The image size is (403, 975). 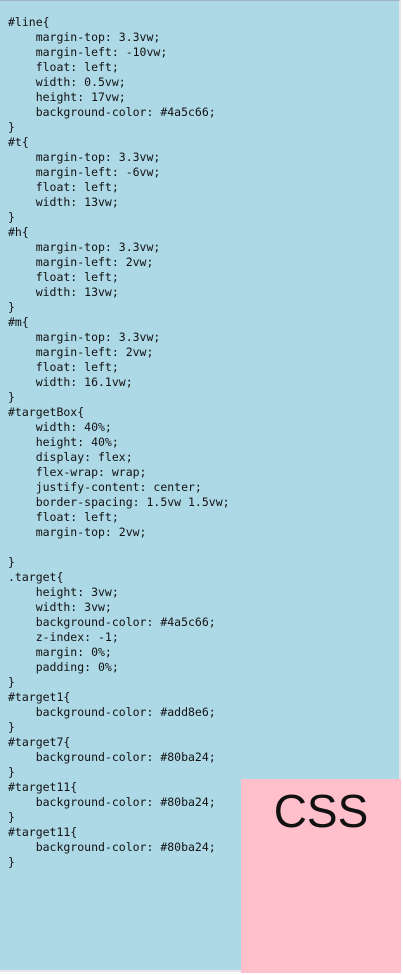 I want to click on code-line: #target1{, so click(x=39, y=697).